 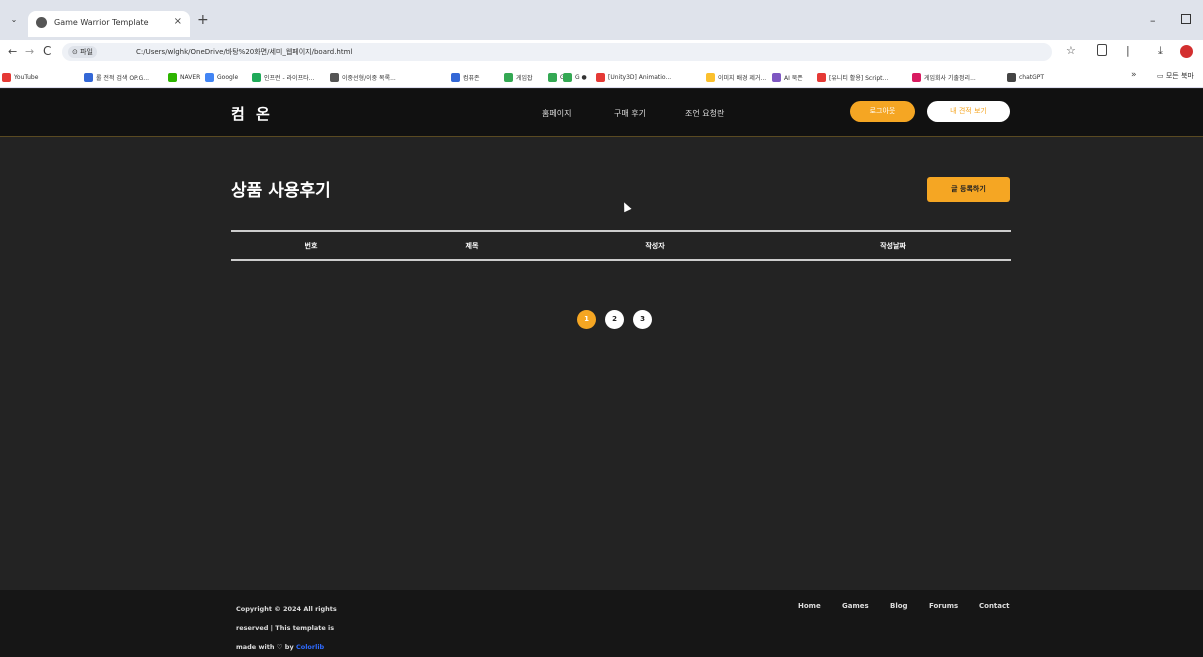 What do you see at coordinates (893, 246) in the screenshot?
I see `column-date: 작성날짜` at bounding box center [893, 246].